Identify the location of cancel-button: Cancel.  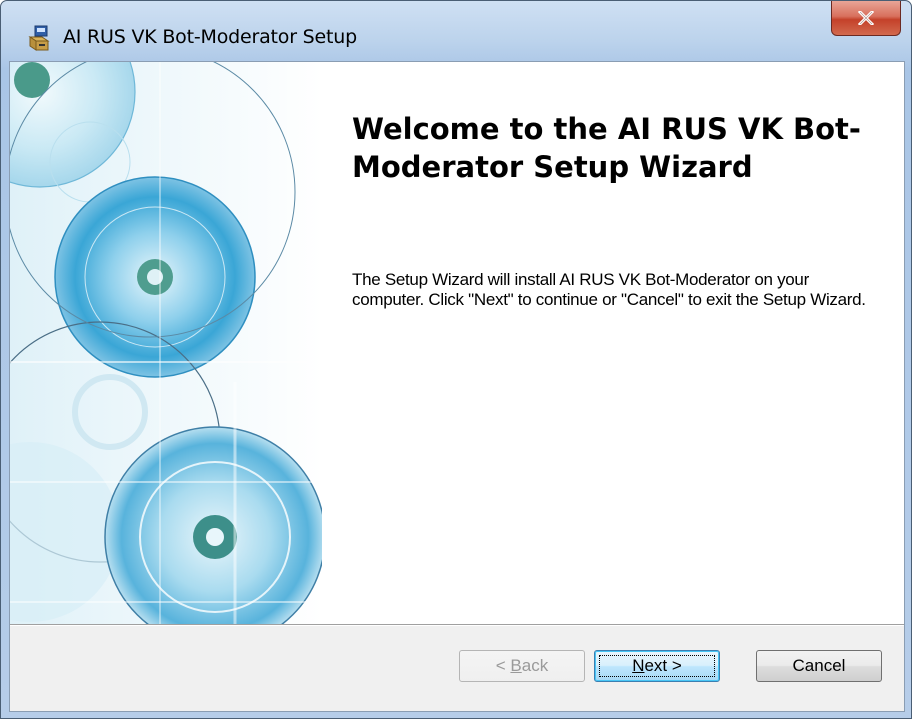
(819, 666).